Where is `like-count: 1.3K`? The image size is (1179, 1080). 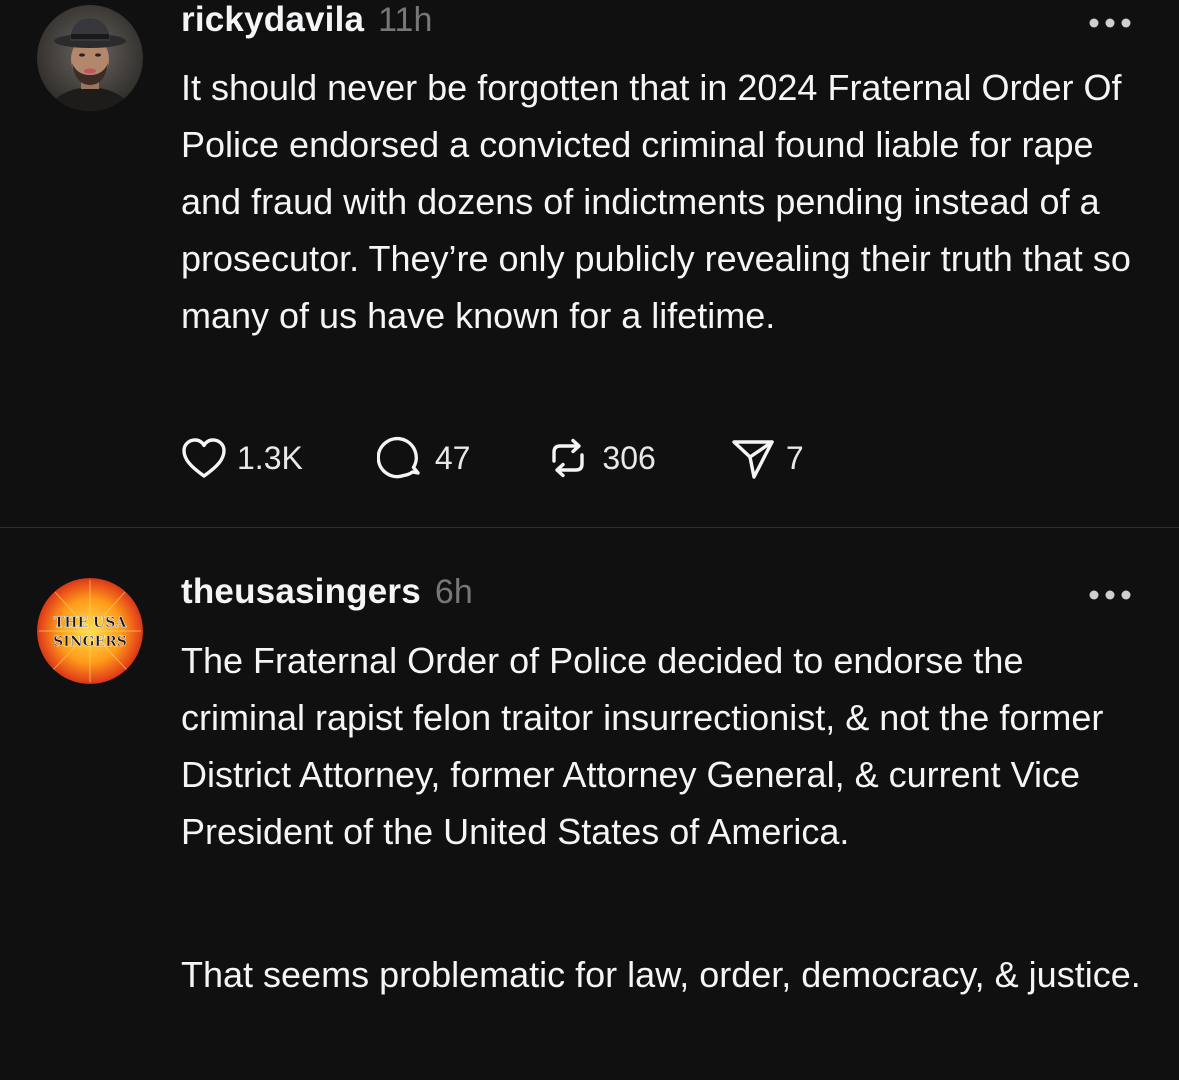
like-count: 1.3K is located at coordinates (270, 457).